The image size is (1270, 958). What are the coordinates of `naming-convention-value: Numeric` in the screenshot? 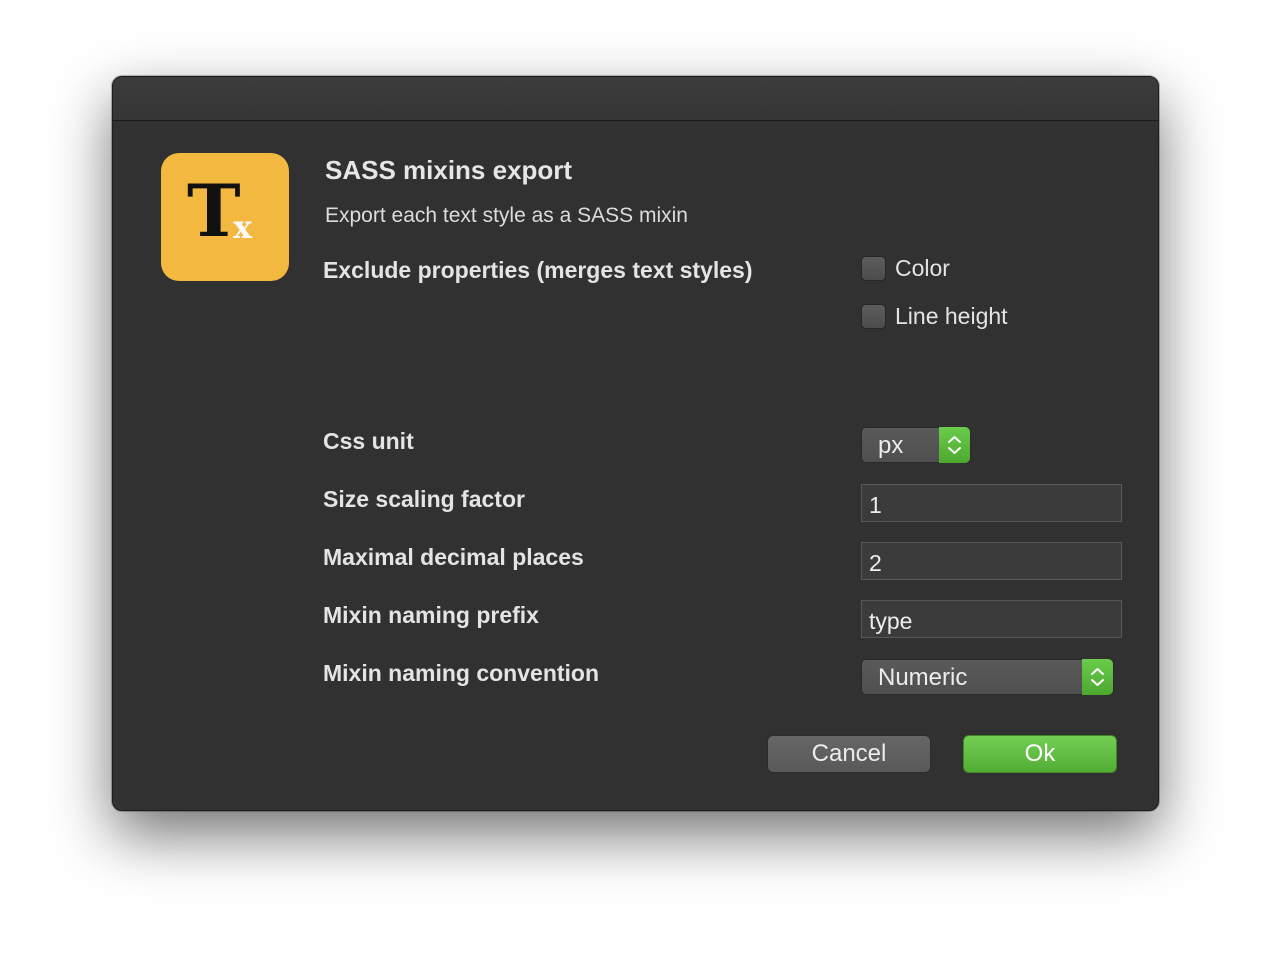 It's located at (923, 677).